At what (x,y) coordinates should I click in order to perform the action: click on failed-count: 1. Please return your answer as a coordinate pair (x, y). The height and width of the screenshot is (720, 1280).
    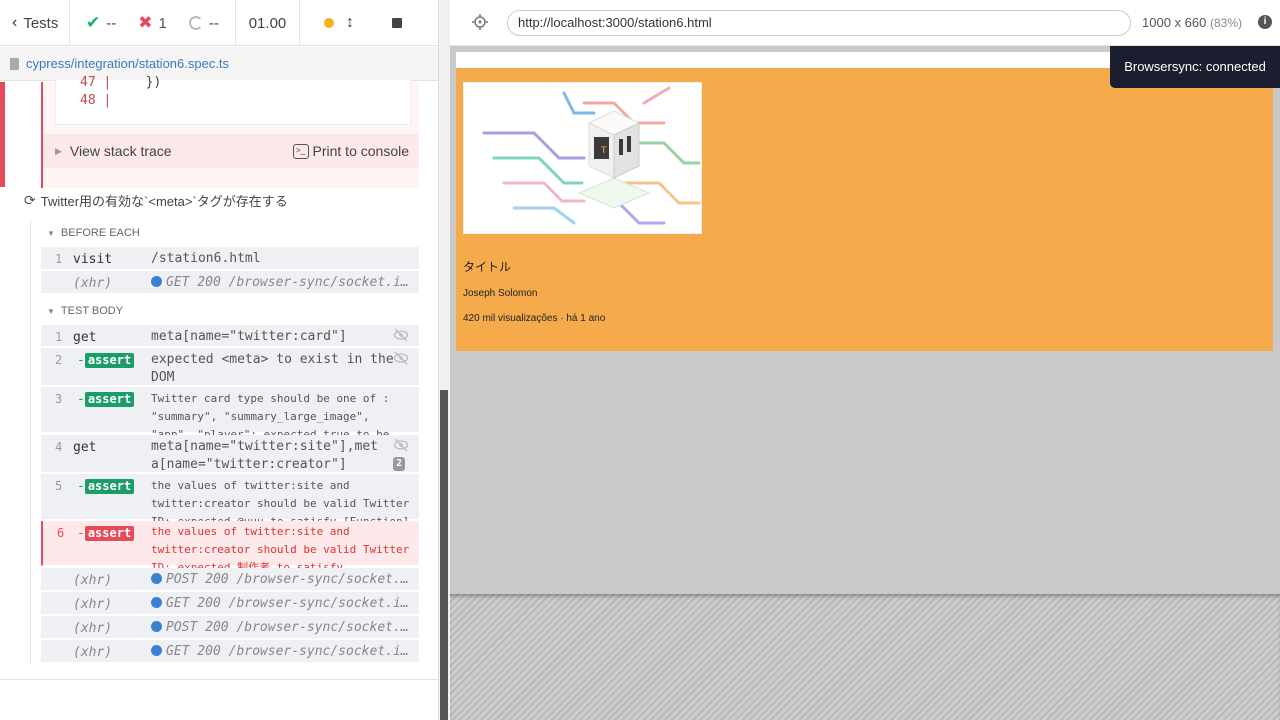
    Looking at the image, I should click on (162, 23).